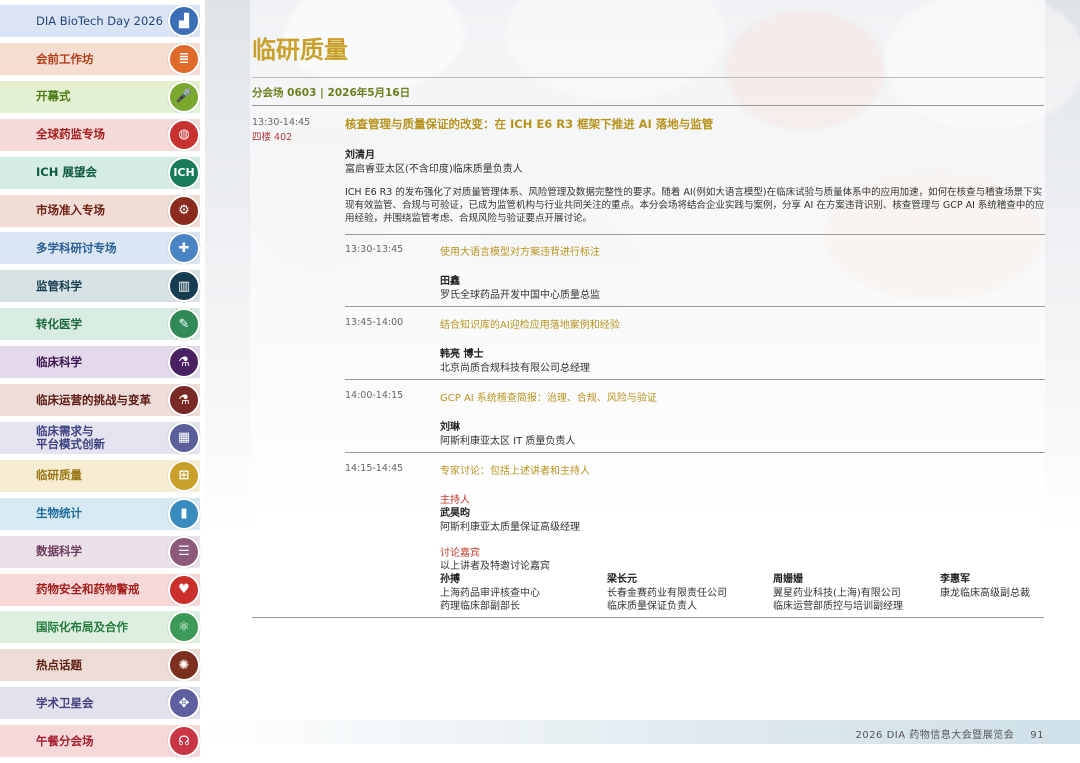 This screenshot has width=1080, height=763. I want to click on sidebar-item: 学术卫星会 ✥, so click(100, 703).